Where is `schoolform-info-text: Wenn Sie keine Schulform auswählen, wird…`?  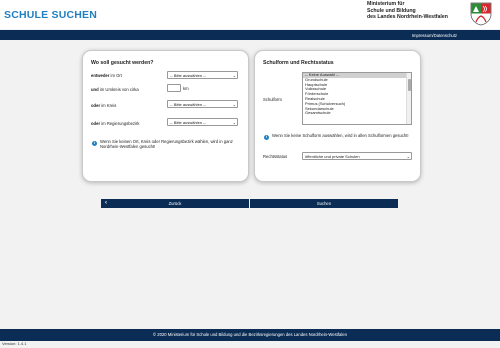
schoolform-info-text: Wenn Sie keine Schulform auswählen, wird… is located at coordinates (340, 135).